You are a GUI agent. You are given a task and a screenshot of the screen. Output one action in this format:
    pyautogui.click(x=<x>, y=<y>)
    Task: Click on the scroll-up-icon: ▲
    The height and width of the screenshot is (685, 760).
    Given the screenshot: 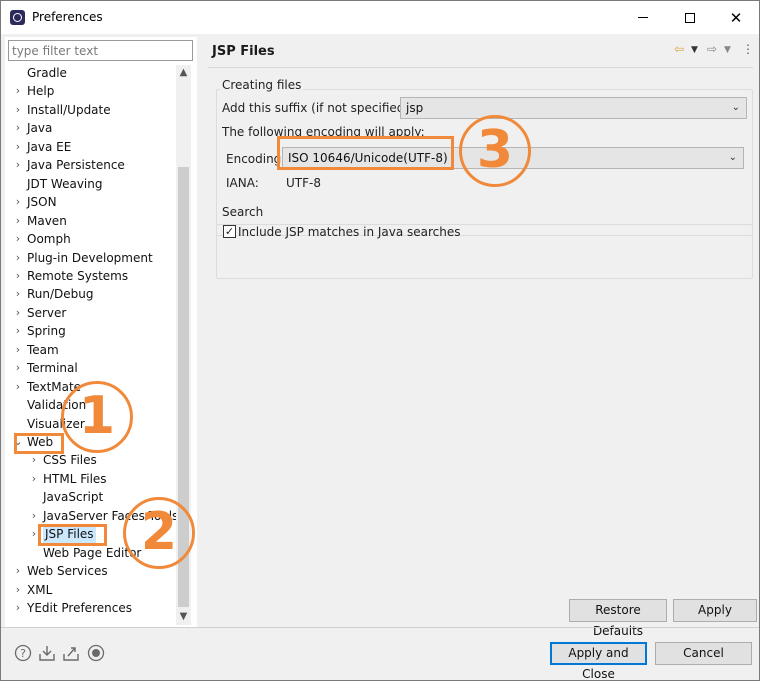 What is the action you would take?
    pyautogui.click(x=183, y=73)
    